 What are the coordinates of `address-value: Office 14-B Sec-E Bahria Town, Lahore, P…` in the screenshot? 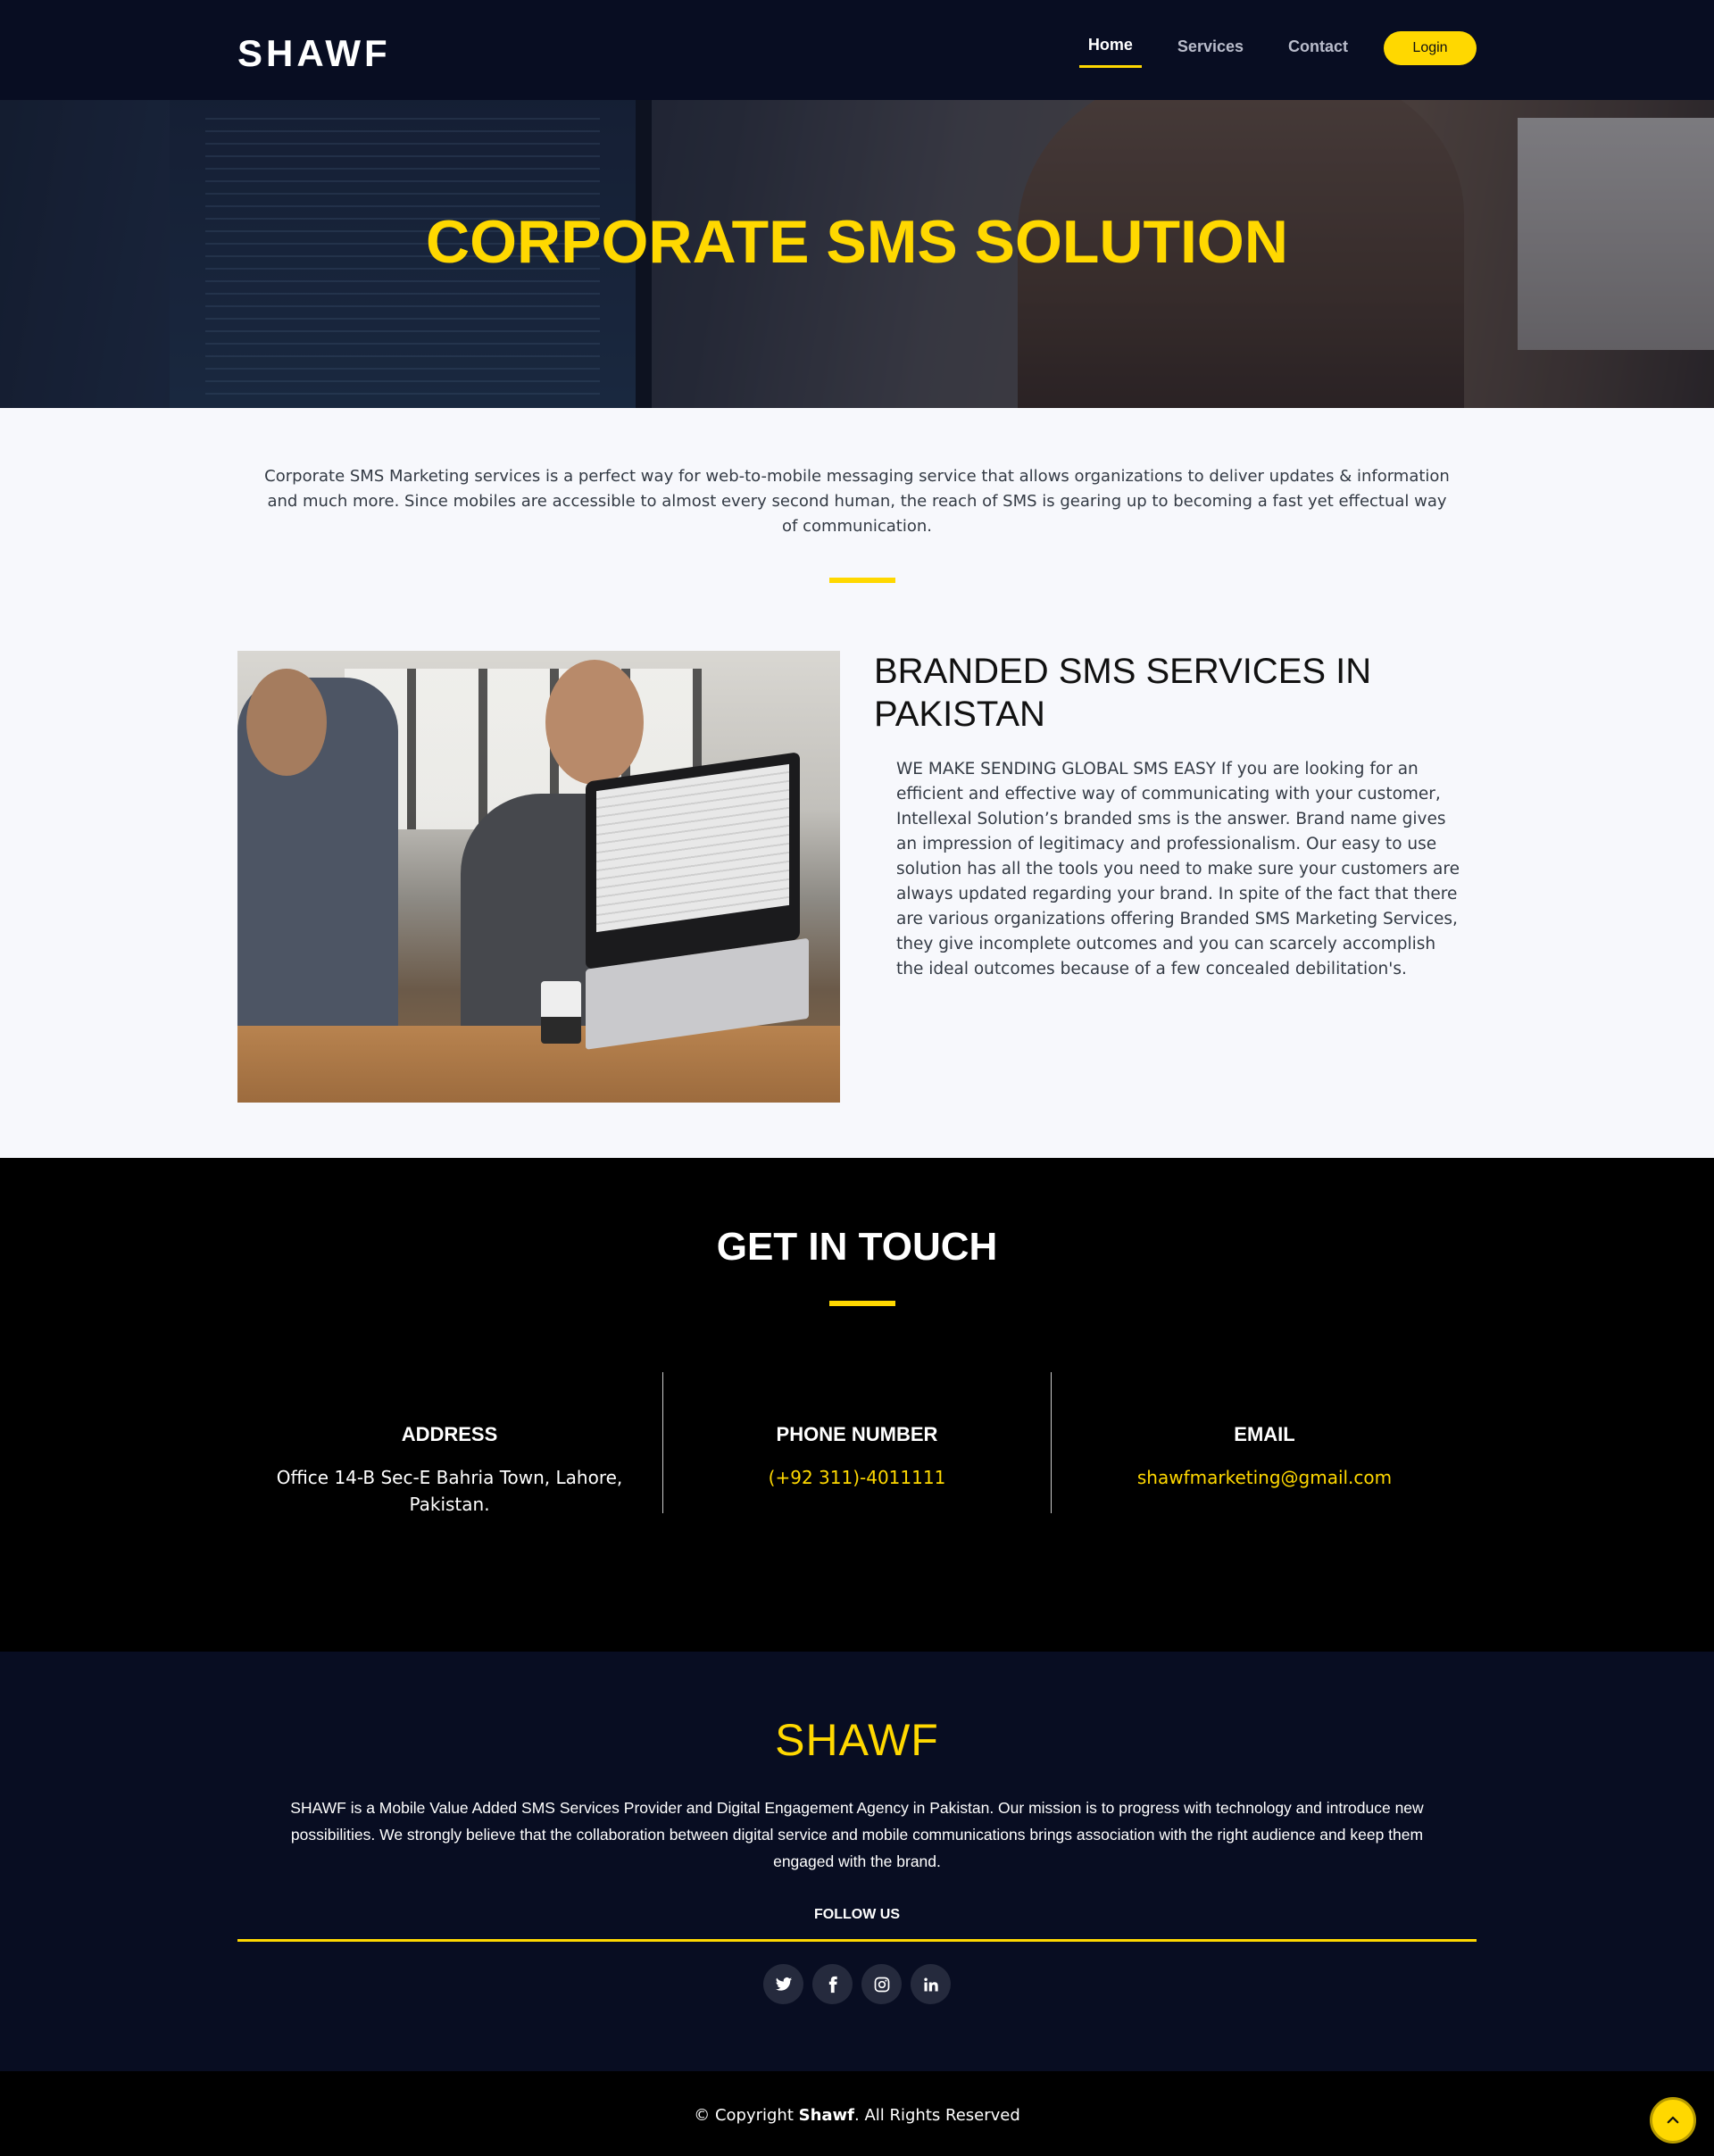 It's located at (449, 1491).